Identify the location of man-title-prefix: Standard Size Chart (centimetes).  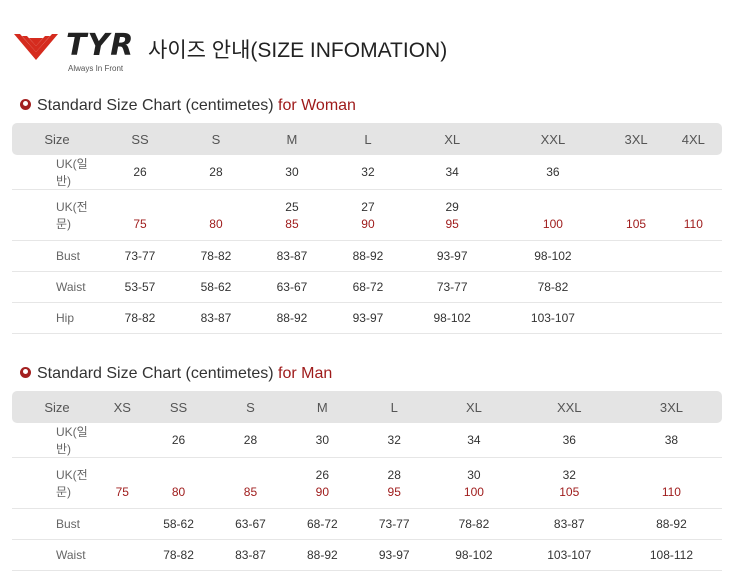
(157, 373).